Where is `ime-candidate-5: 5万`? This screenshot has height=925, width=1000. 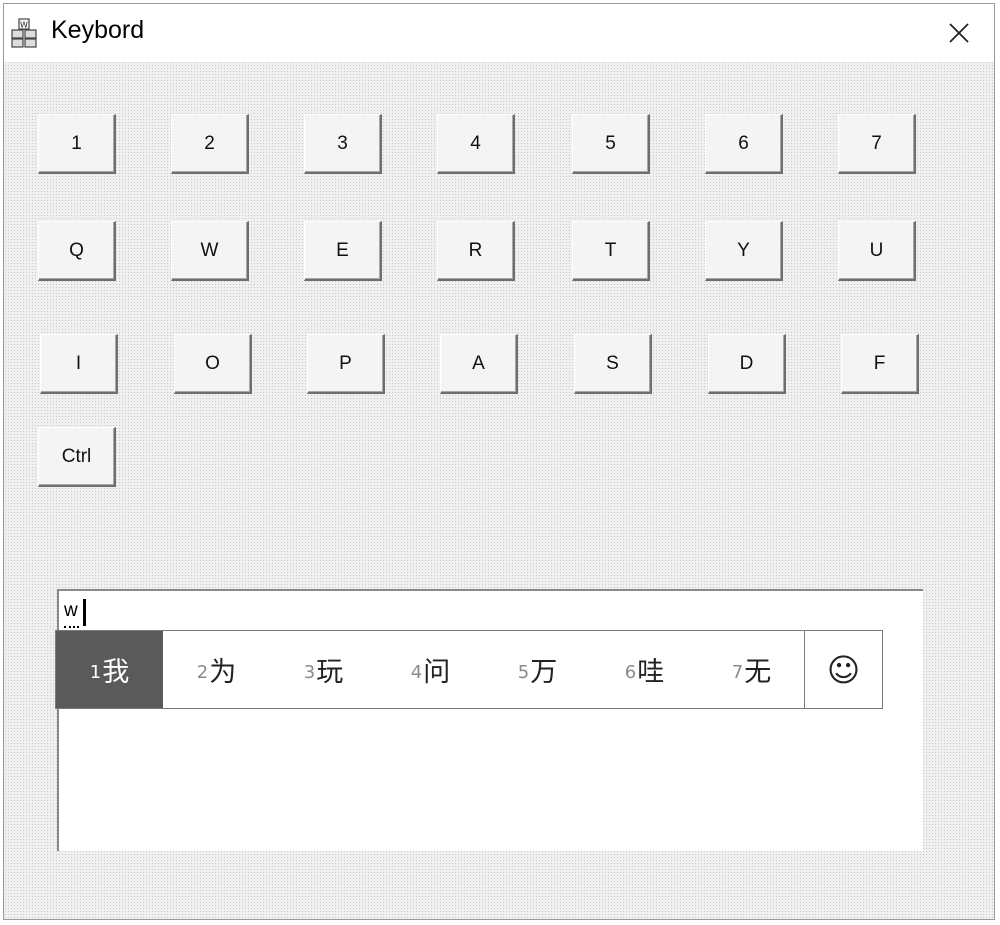 ime-candidate-5: 5万 is located at coordinates (537, 669).